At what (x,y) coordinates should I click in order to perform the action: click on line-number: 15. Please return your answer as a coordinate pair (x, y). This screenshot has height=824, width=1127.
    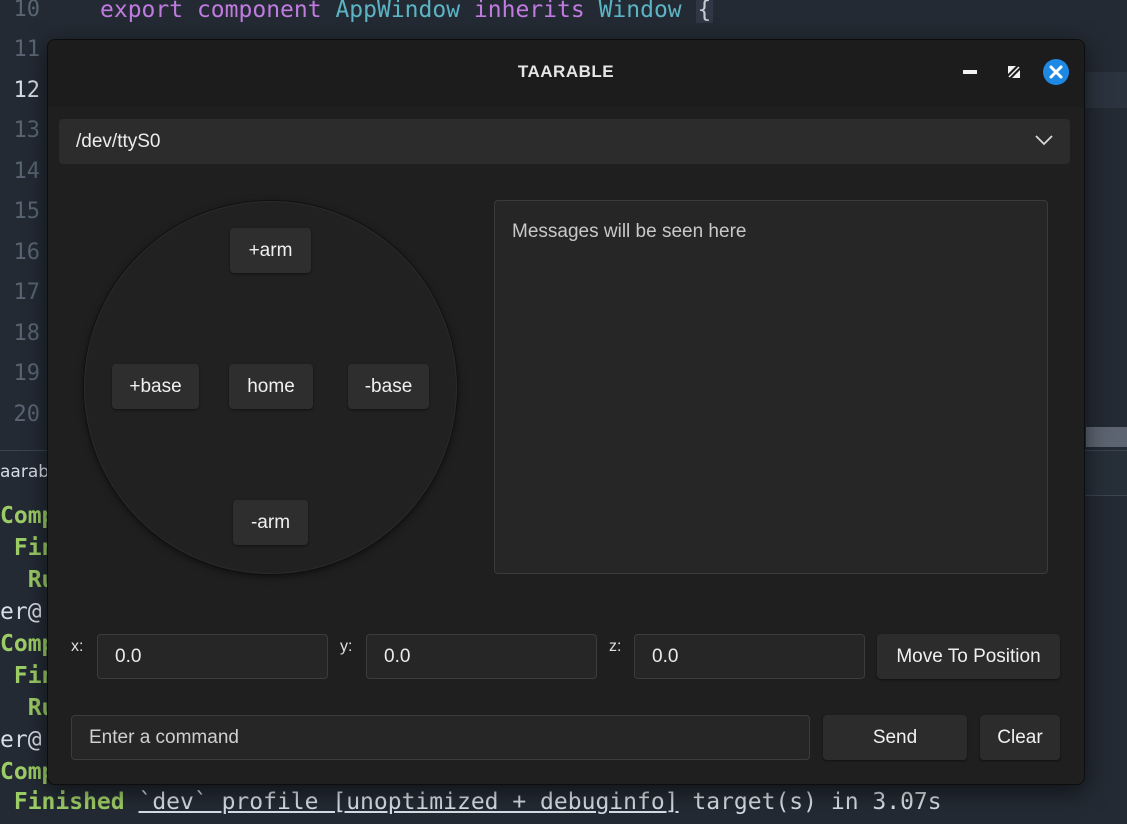
    Looking at the image, I should click on (27, 211).